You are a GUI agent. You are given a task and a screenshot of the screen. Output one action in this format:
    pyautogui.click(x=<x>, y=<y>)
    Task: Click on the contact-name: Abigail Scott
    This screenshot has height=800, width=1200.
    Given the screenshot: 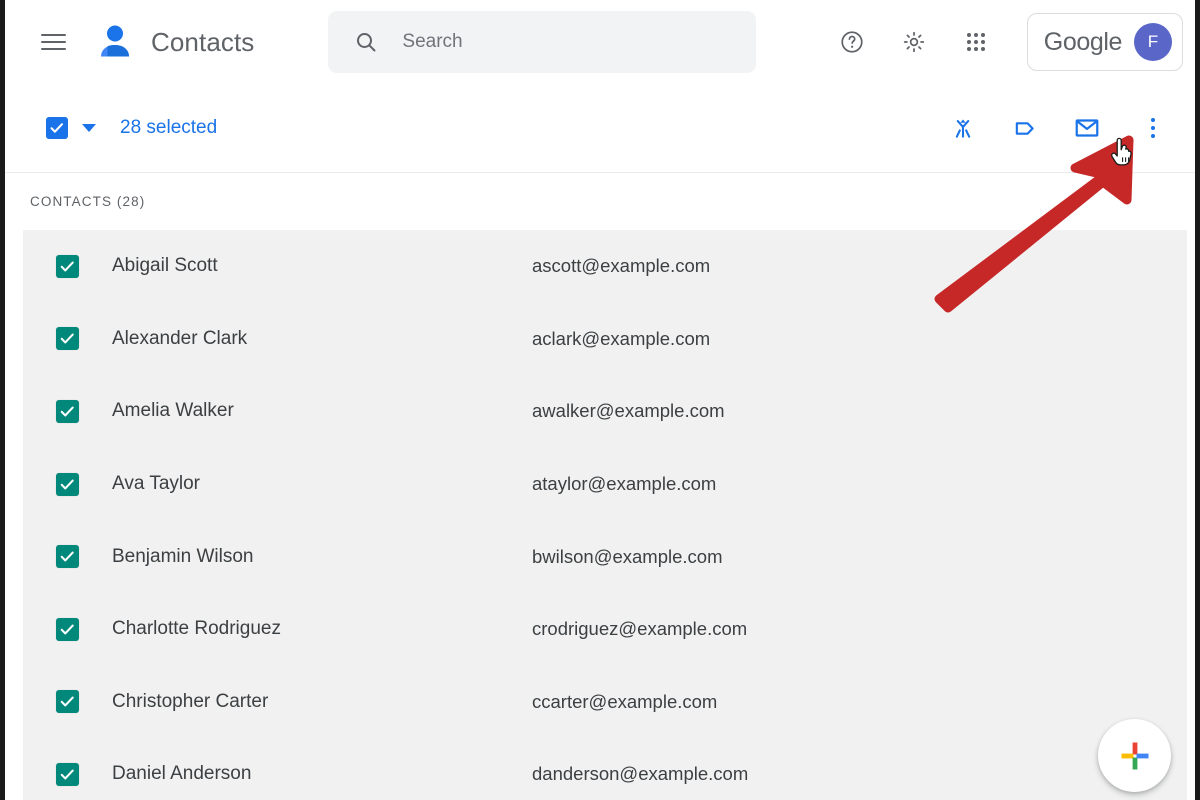 What is the action you would take?
    pyautogui.click(x=165, y=266)
    